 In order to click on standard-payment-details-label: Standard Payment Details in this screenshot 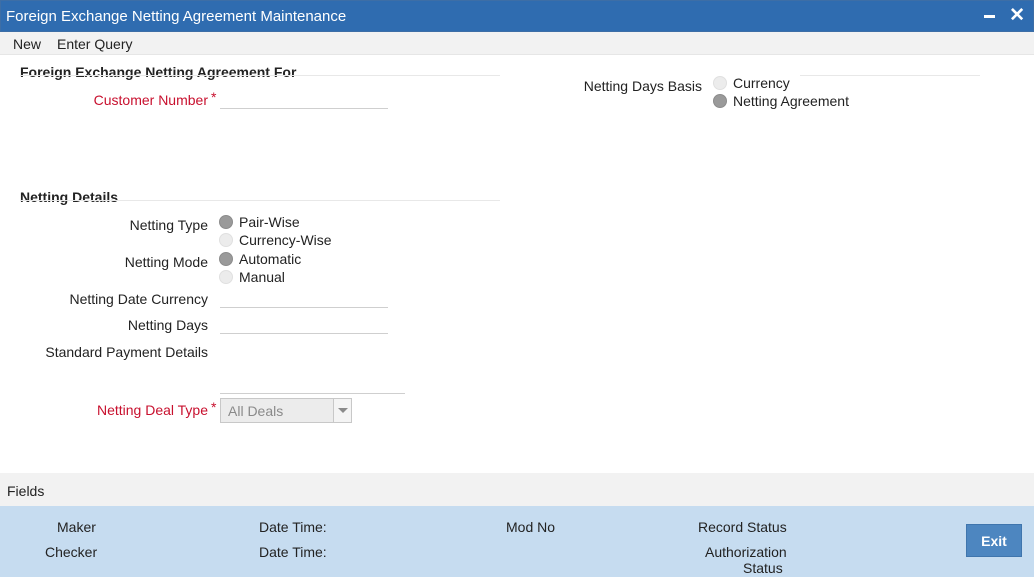, I will do `click(126, 352)`.